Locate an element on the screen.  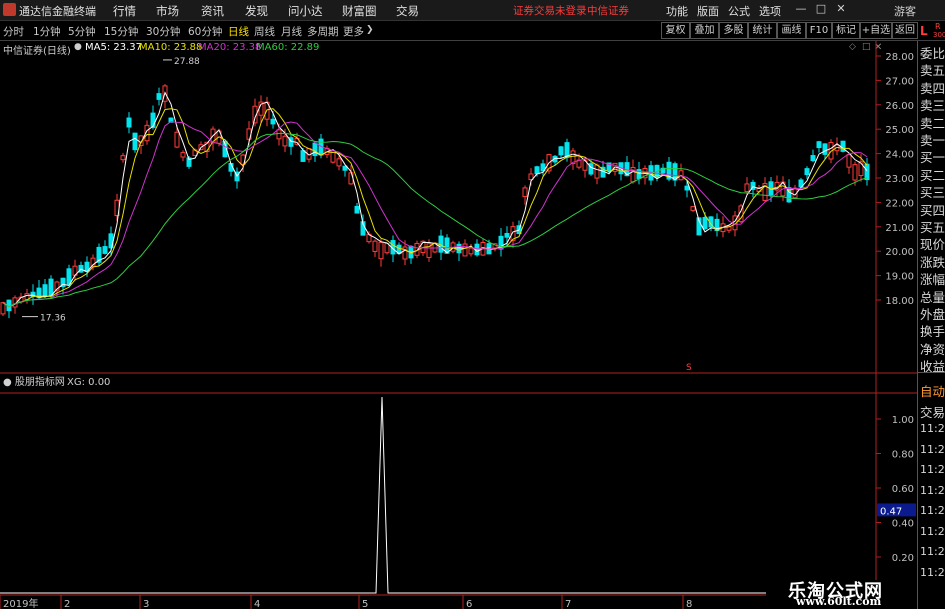
multi-stock-button: 多股 is located at coordinates (733, 30).